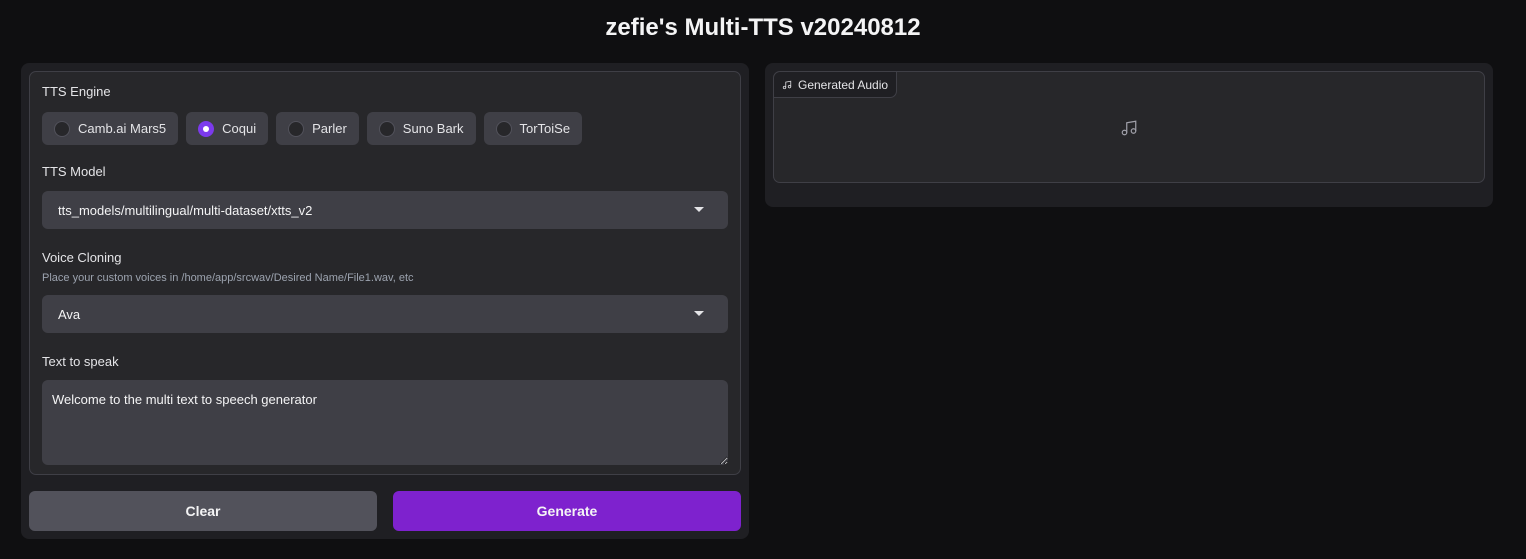 This screenshot has width=1526, height=559. I want to click on radio-option-tortoise: TorToiSe, so click(533, 128).